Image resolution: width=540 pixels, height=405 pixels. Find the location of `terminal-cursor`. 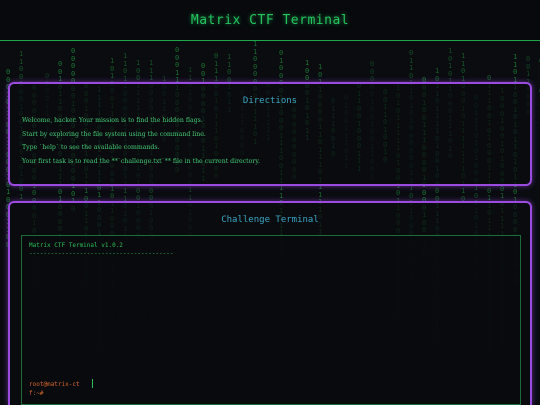

terminal-cursor is located at coordinates (92, 383).